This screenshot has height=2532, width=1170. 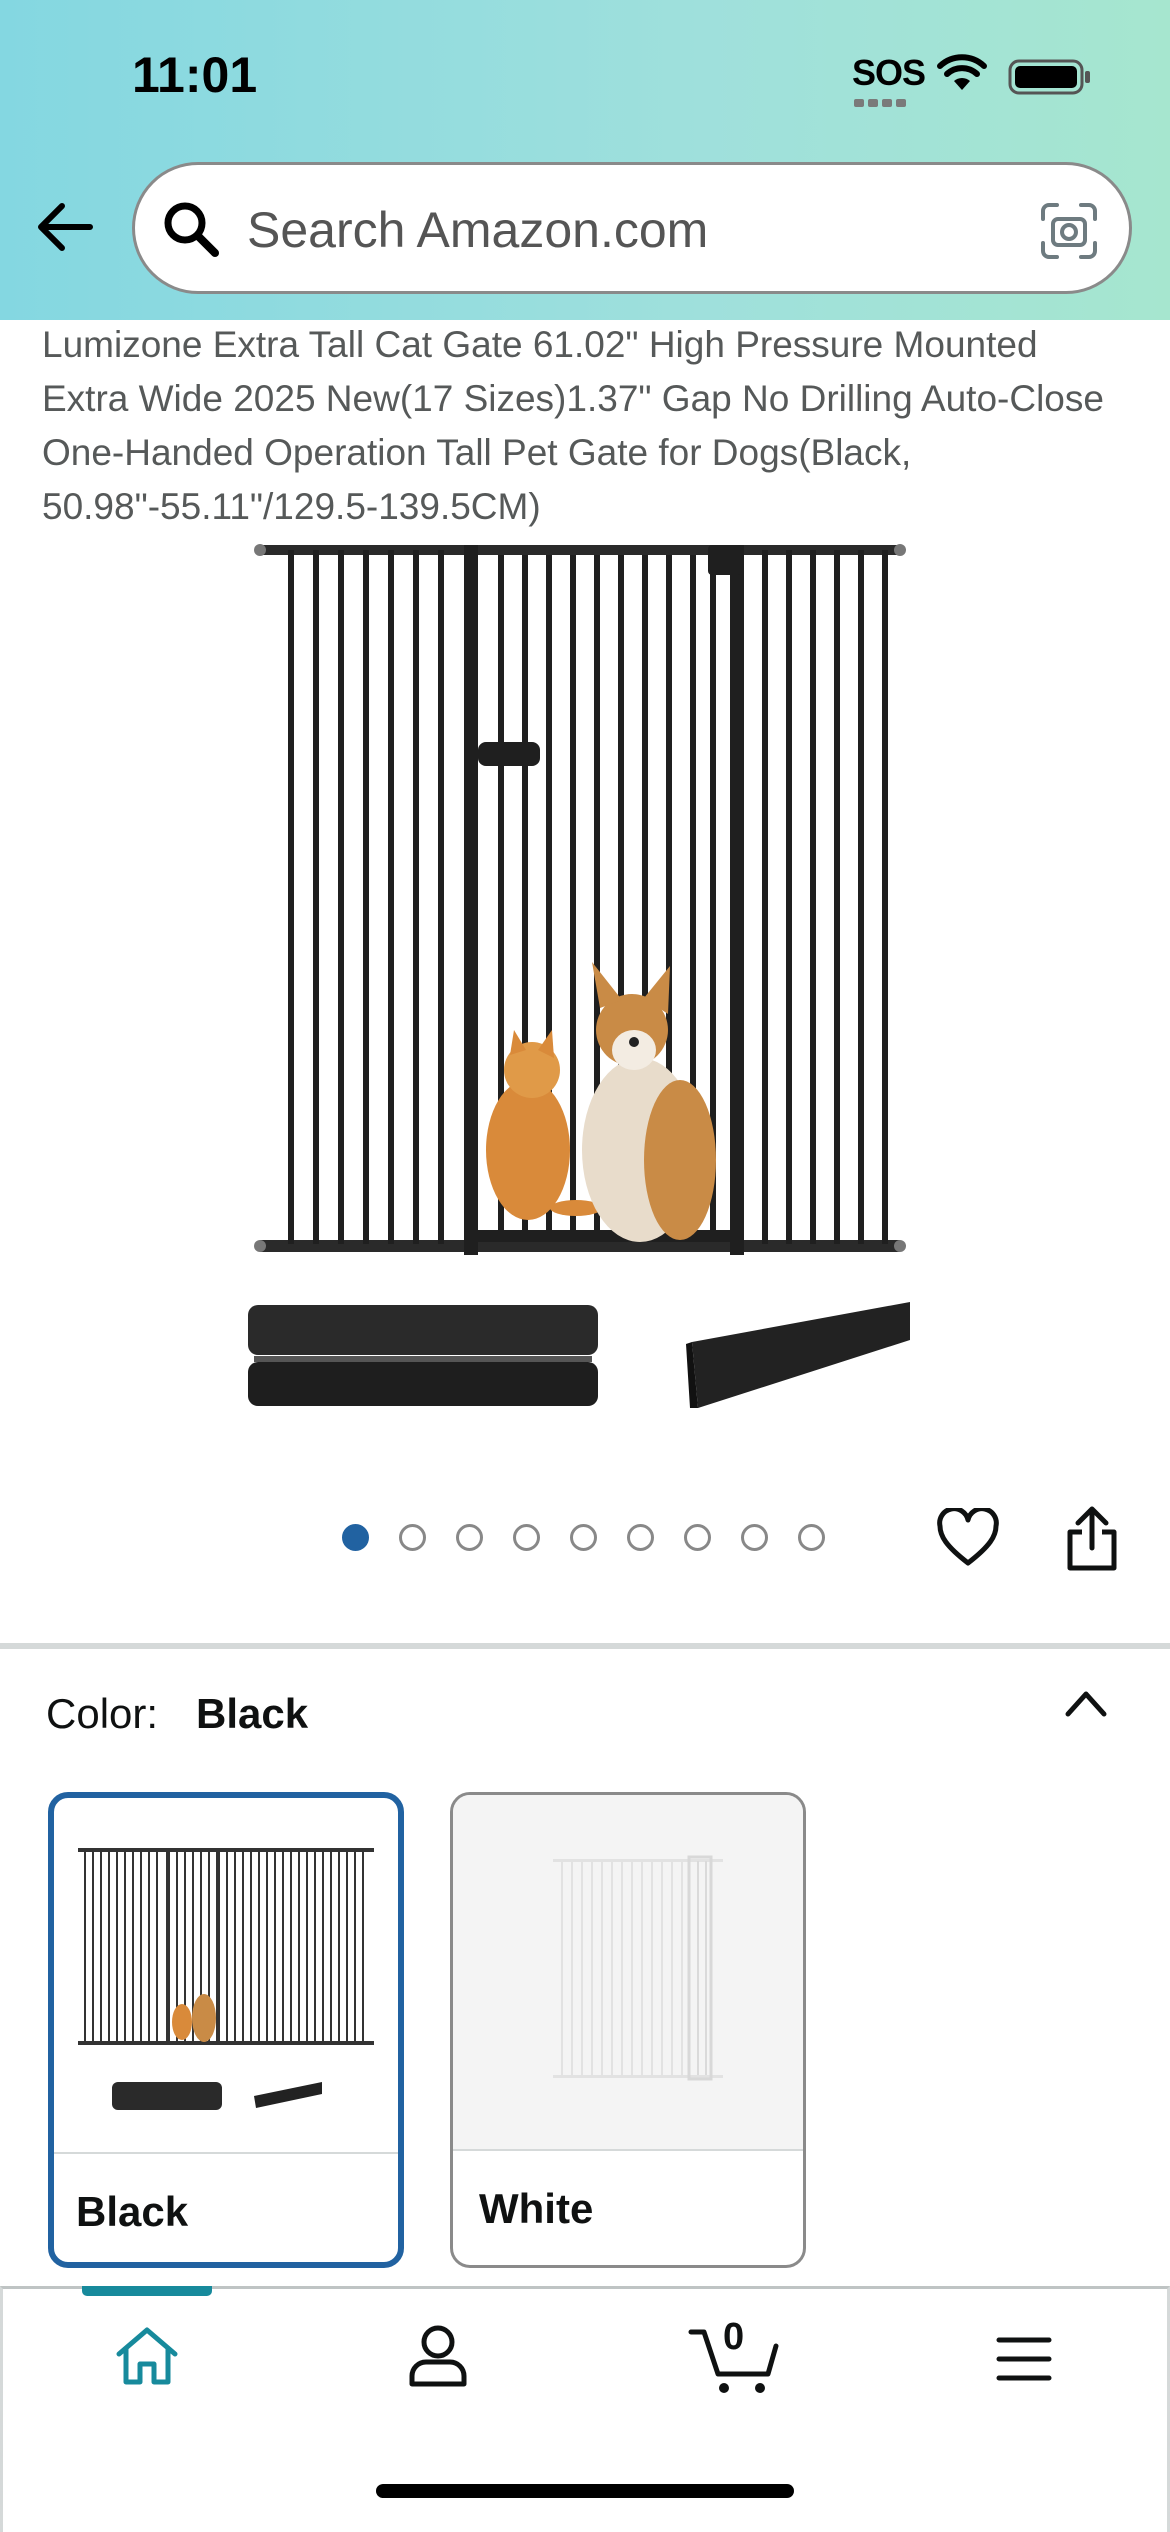 What do you see at coordinates (585, 1646) in the screenshot?
I see `section-divider` at bounding box center [585, 1646].